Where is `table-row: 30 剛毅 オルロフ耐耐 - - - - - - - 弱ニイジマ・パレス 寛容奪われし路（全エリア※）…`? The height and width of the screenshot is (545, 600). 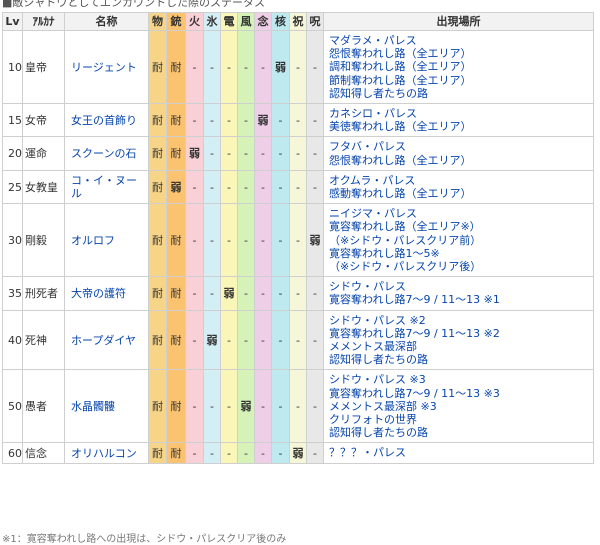
table-row: 30 剛毅 オルロフ耐耐 - - - - - - - 弱ニイジマ・パレス 寛容奪われし路（全エリア※）… is located at coordinates (298, 240).